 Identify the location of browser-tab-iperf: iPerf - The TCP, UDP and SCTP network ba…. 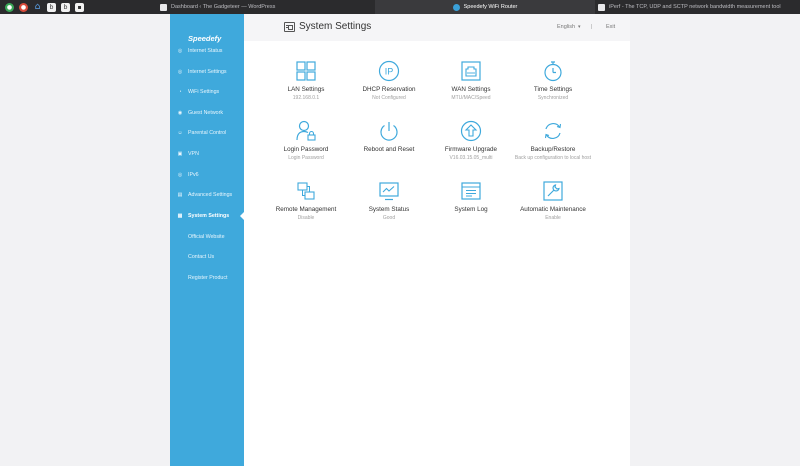
(699, 7).